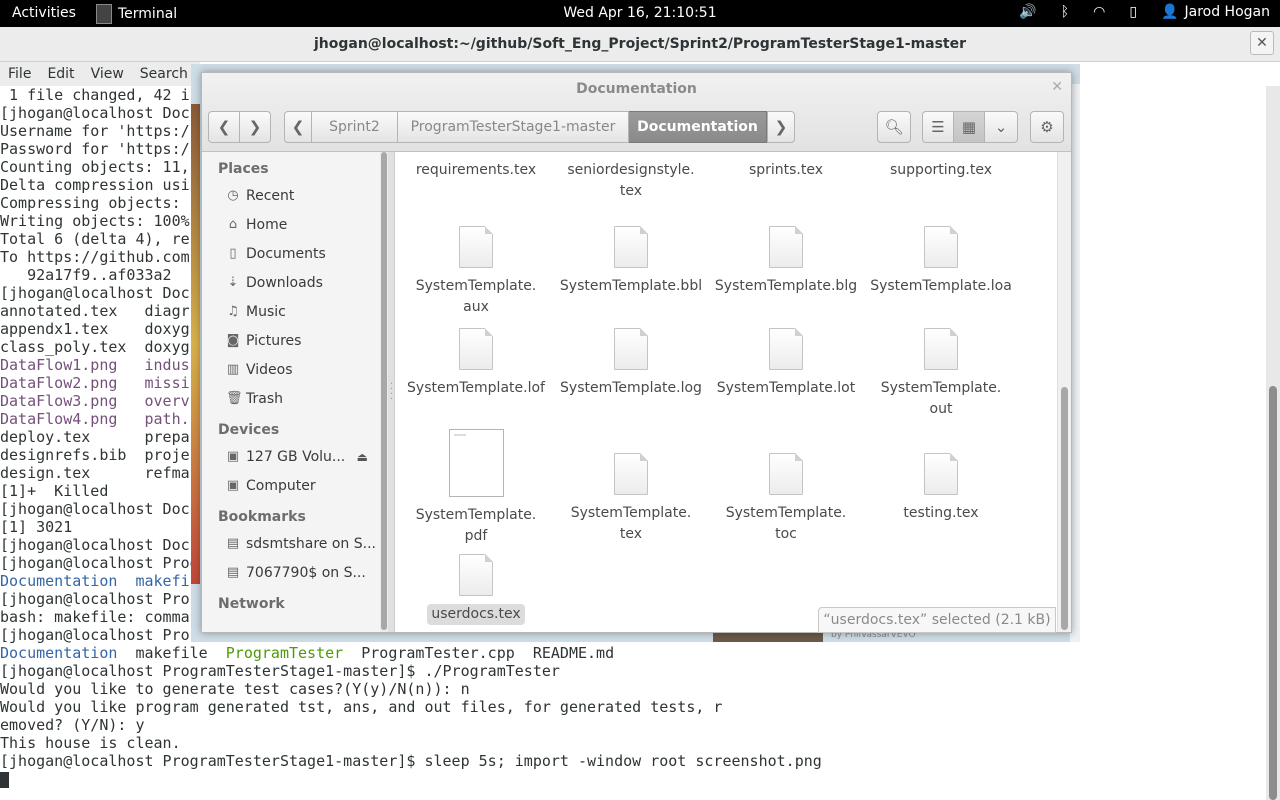 This screenshot has width=1280, height=800. Describe the element at coordinates (233, 282) in the screenshot. I see `download-icon: ⇣` at that location.